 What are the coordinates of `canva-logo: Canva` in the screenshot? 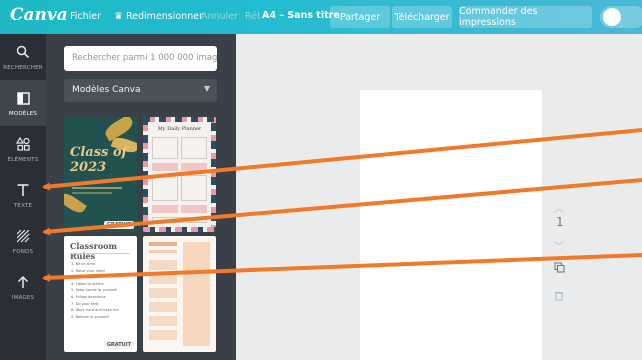 It's located at (39, 15).